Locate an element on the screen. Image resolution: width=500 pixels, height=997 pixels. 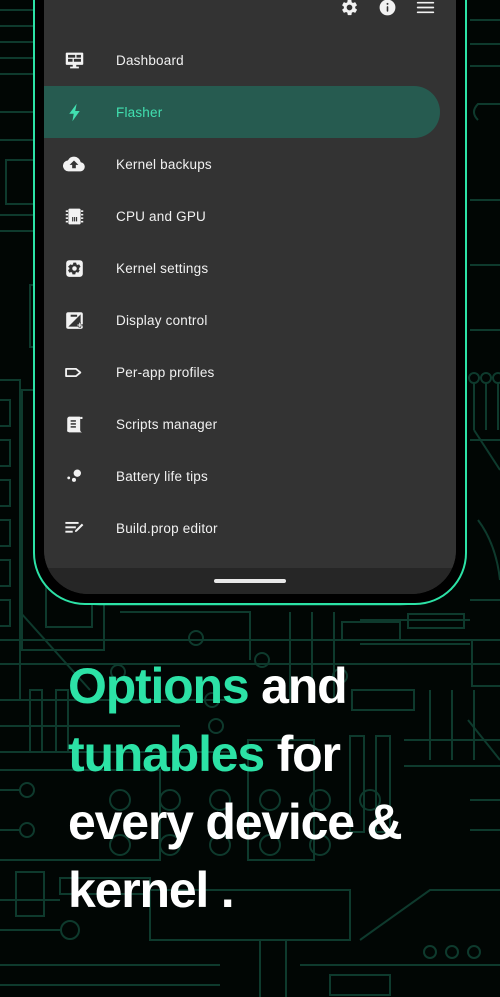
sidebar-item-label: Display control is located at coordinates (162, 320).